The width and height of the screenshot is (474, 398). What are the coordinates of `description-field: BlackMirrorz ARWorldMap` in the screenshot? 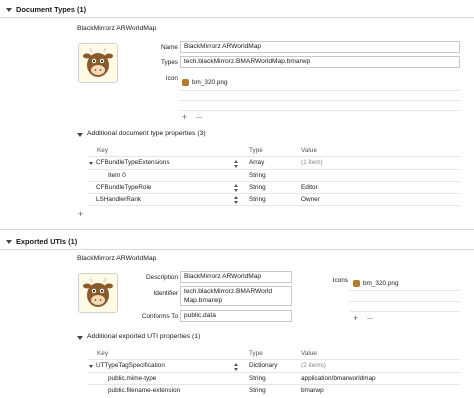 It's located at (236, 277).